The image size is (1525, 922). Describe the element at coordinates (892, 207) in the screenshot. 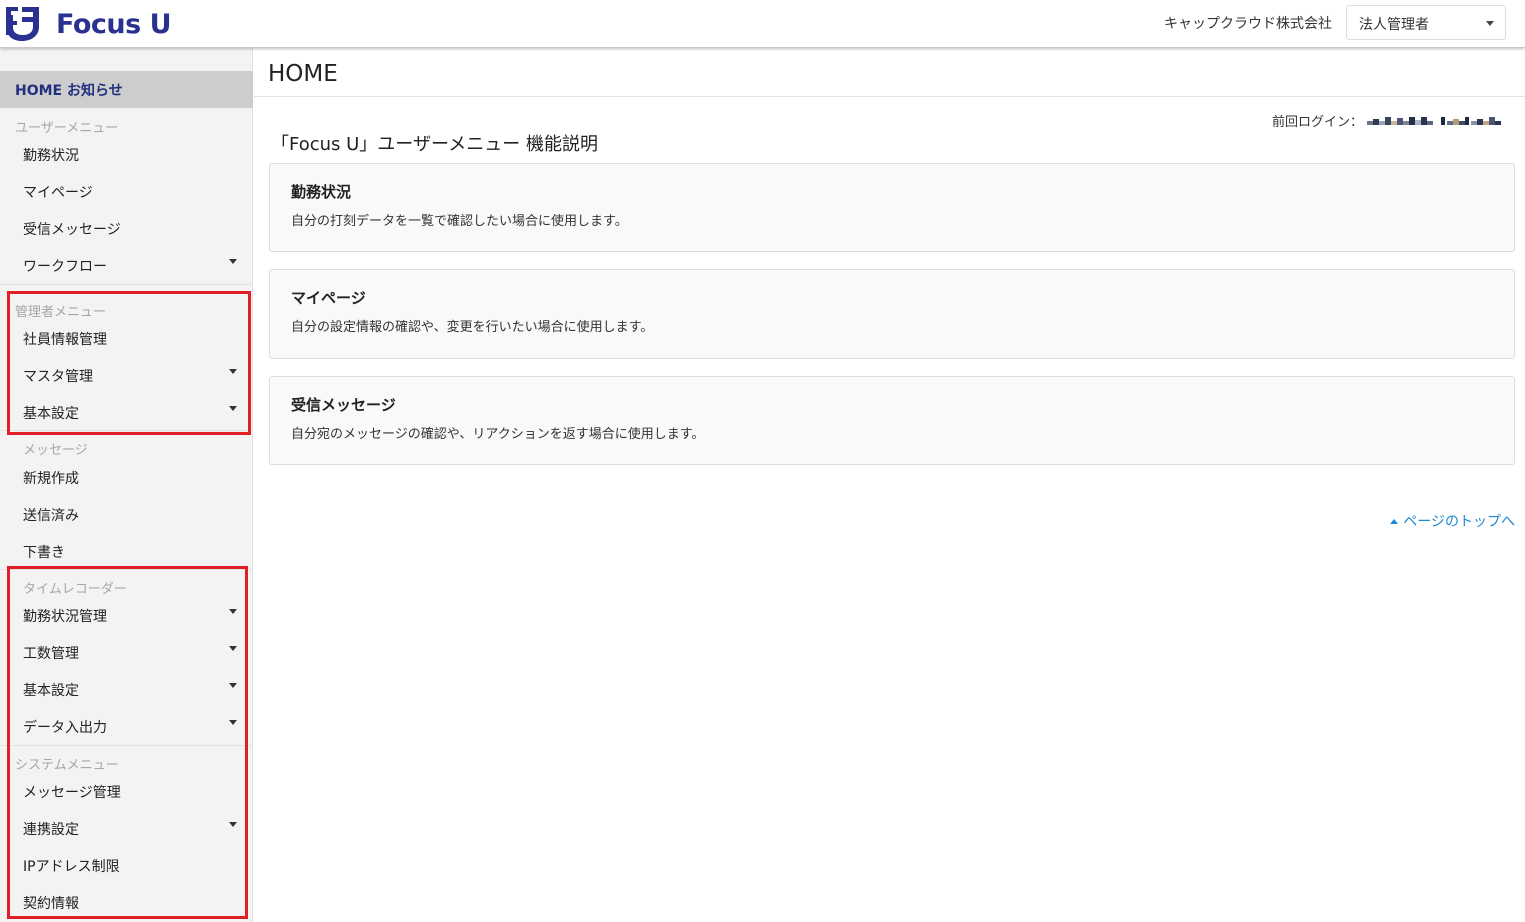

I see `feature-card-work-status: 勤務状況 自分の打刻データを一覧で確認したい場合に使用します。` at that location.